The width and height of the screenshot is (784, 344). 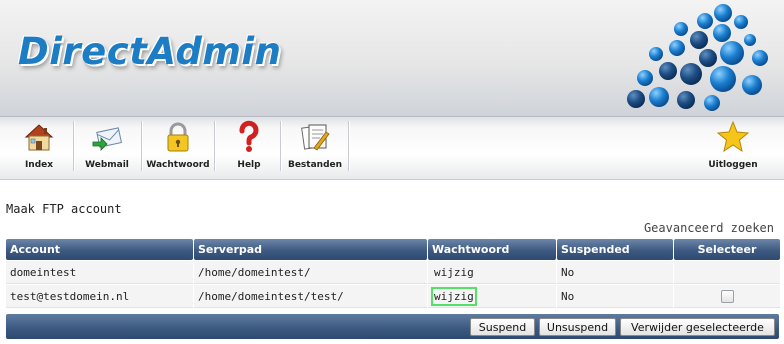 I want to click on select-checkbox, so click(x=727, y=296).